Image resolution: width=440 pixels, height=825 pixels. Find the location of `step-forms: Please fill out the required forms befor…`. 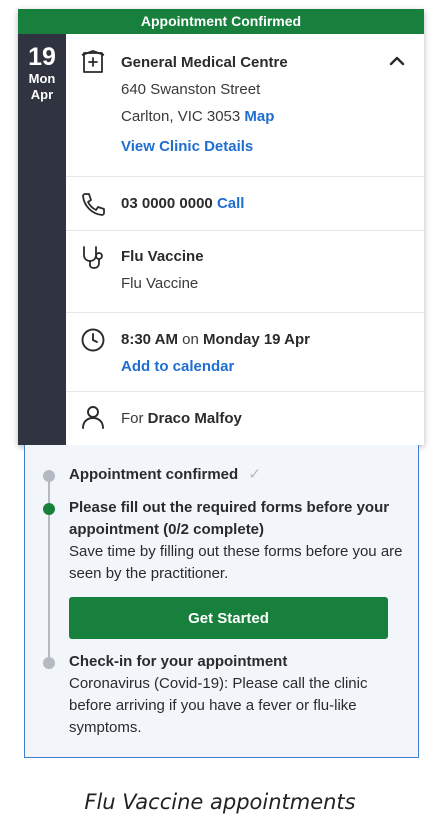

step-forms: Please fill out the required forms befor… is located at coordinates (236, 541).